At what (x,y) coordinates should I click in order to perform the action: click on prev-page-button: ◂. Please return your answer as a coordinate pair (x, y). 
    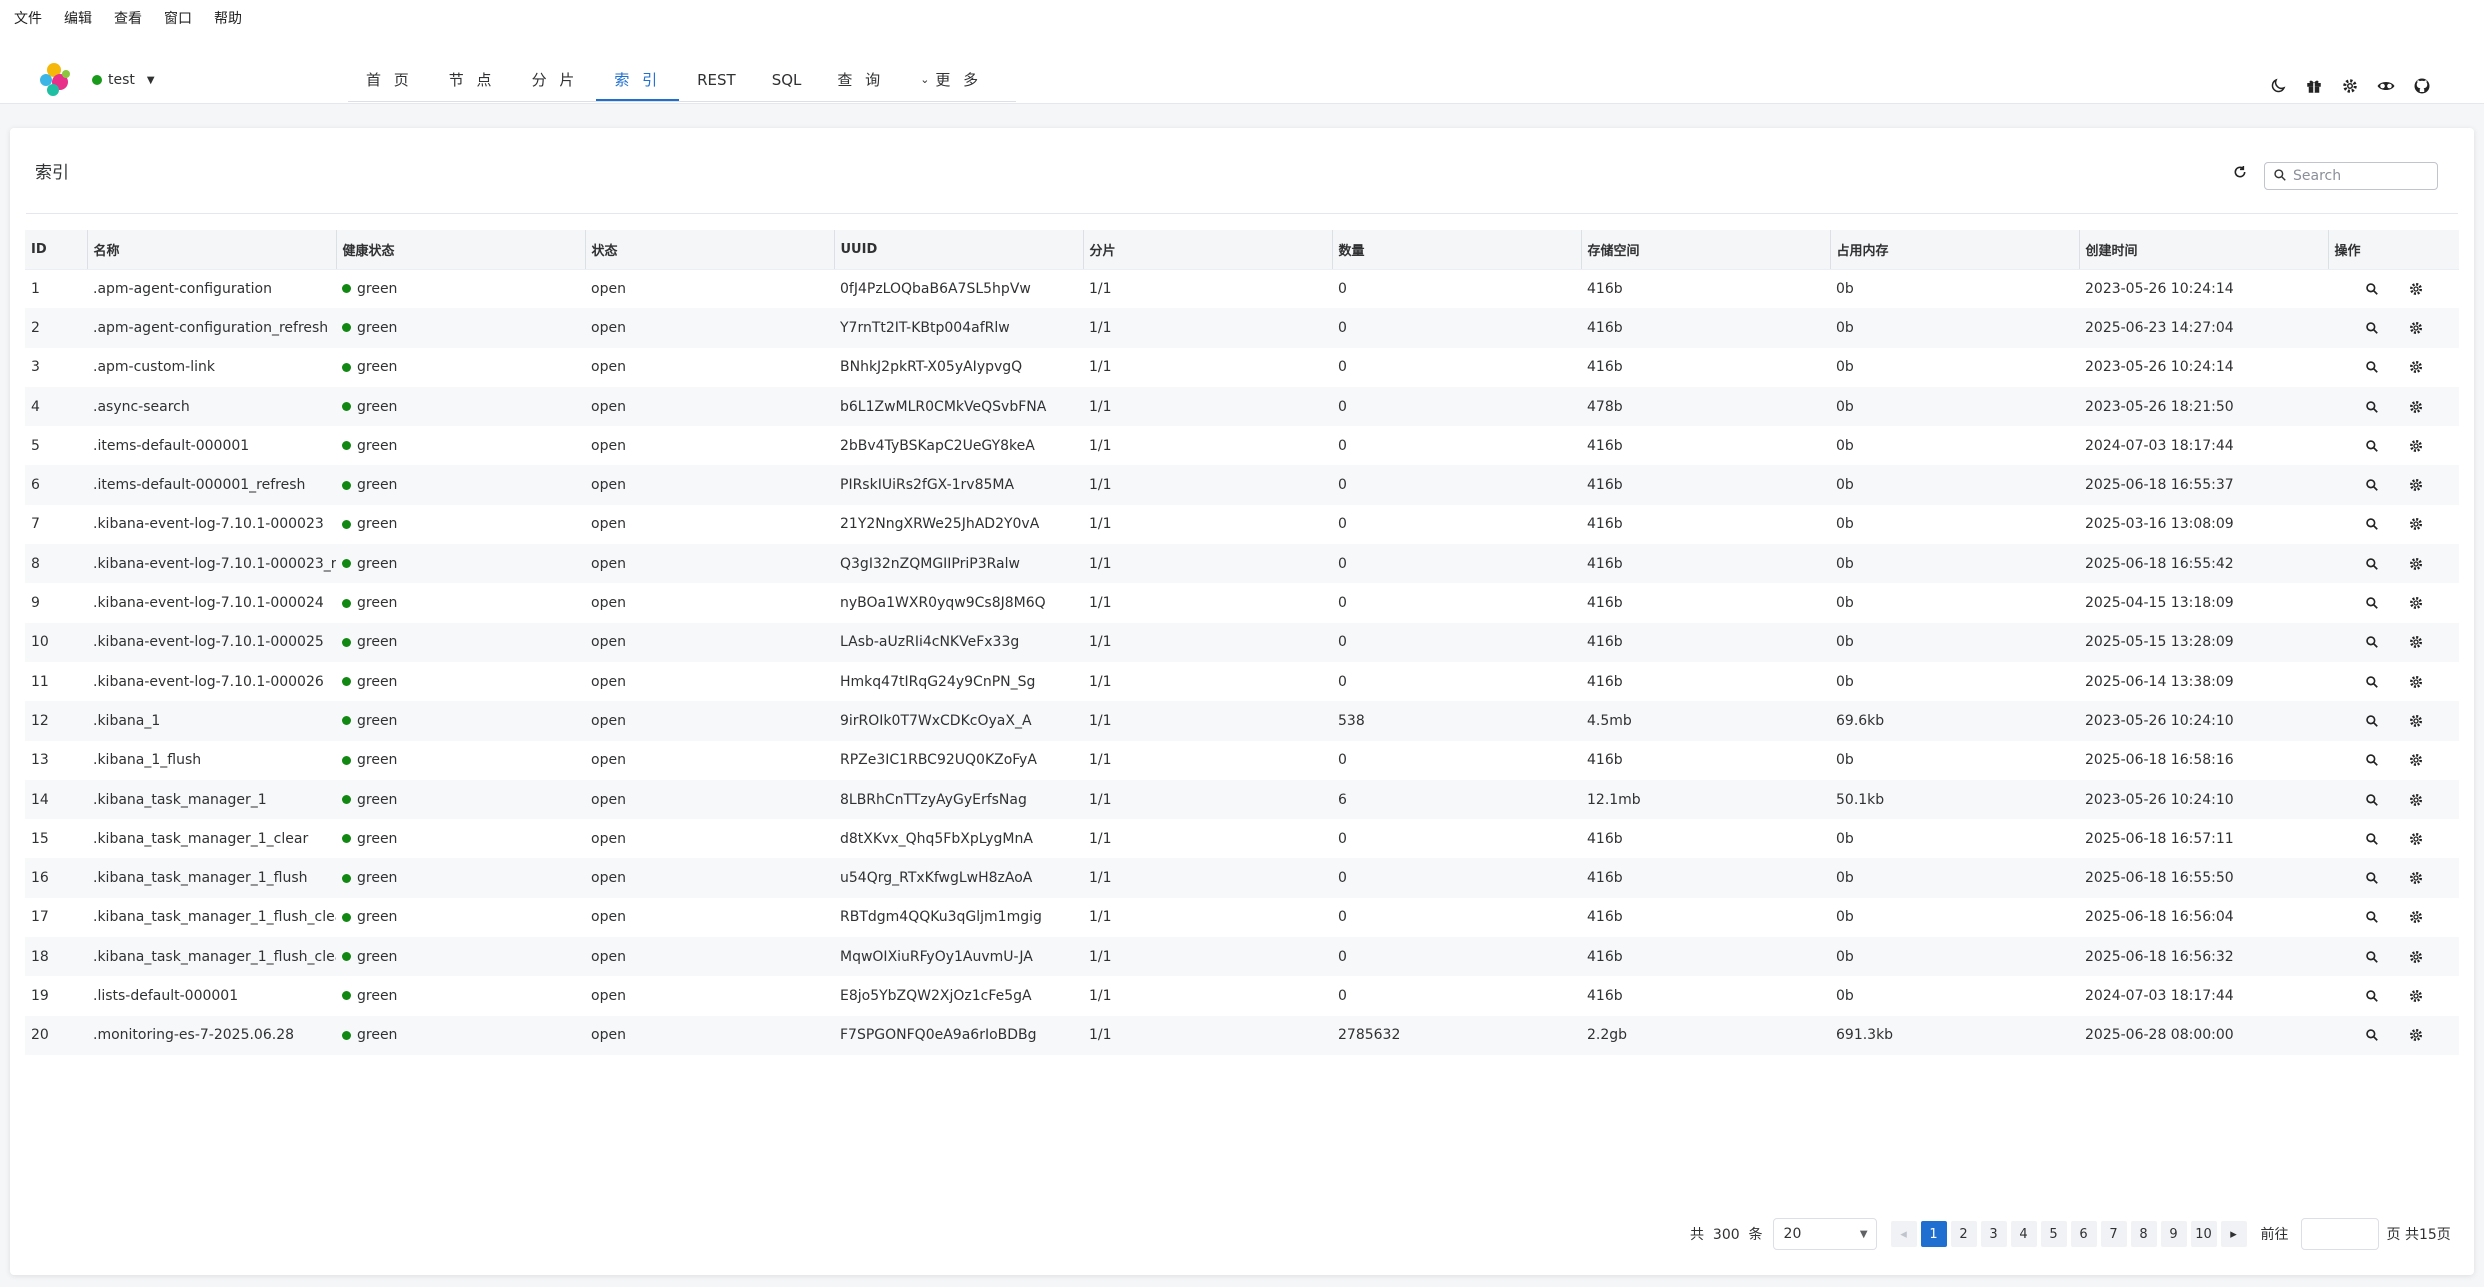
    Looking at the image, I should click on (1903, 1234).